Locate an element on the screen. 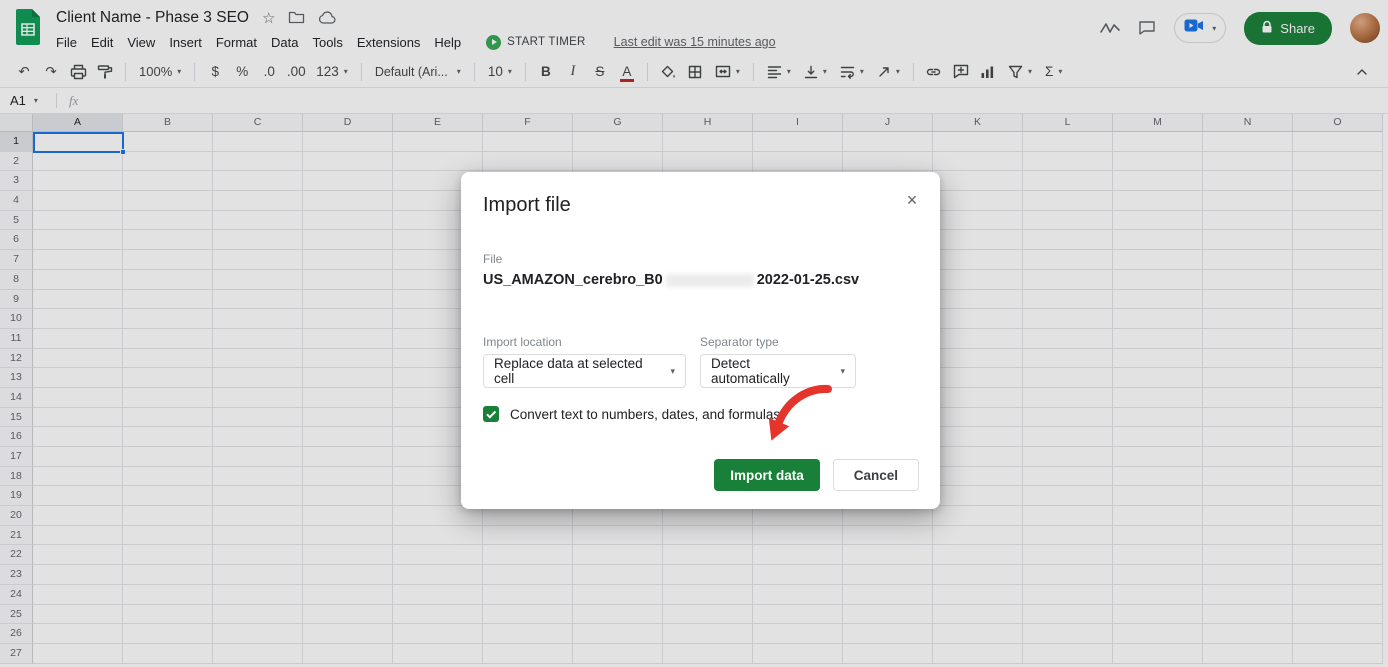 The image size is (1388, 667). file-name: US_AMAZON_cerebro_B0 2022-01-25.csv is located at coordinates (671, 280).